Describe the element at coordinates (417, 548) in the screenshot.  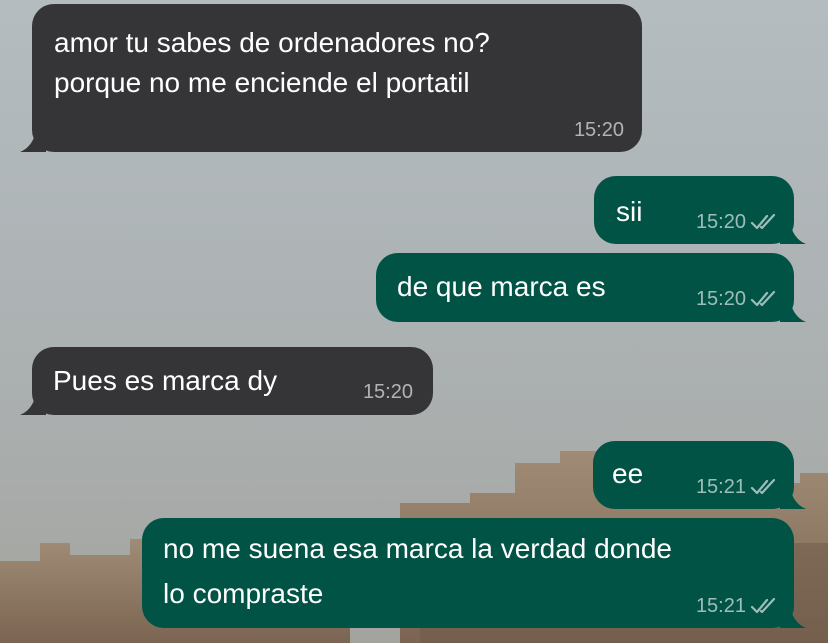
I see `message-text-line: no me suena esa marca la verdad donde` at that location.